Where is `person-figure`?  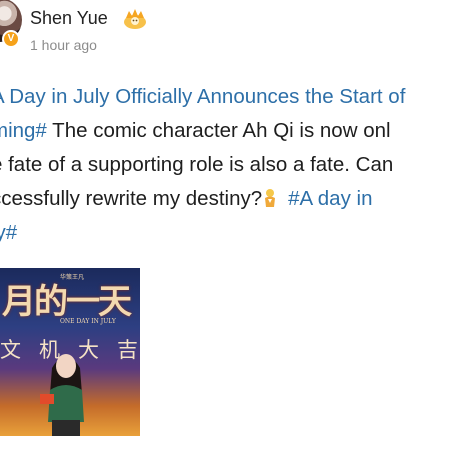 person-figure is located at coordinates (62, 395).